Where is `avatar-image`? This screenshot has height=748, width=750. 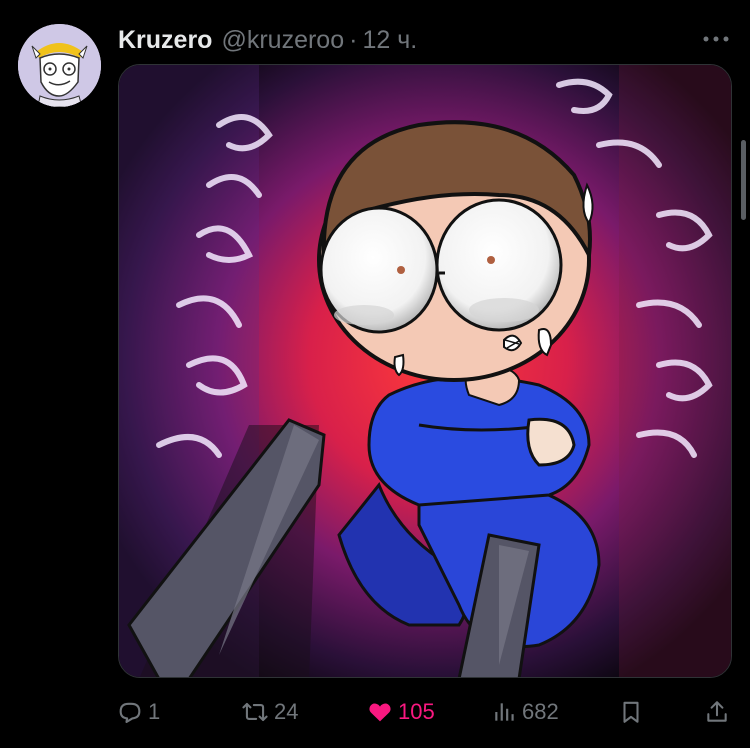
avatar-image is located at coordinates (59, 65).